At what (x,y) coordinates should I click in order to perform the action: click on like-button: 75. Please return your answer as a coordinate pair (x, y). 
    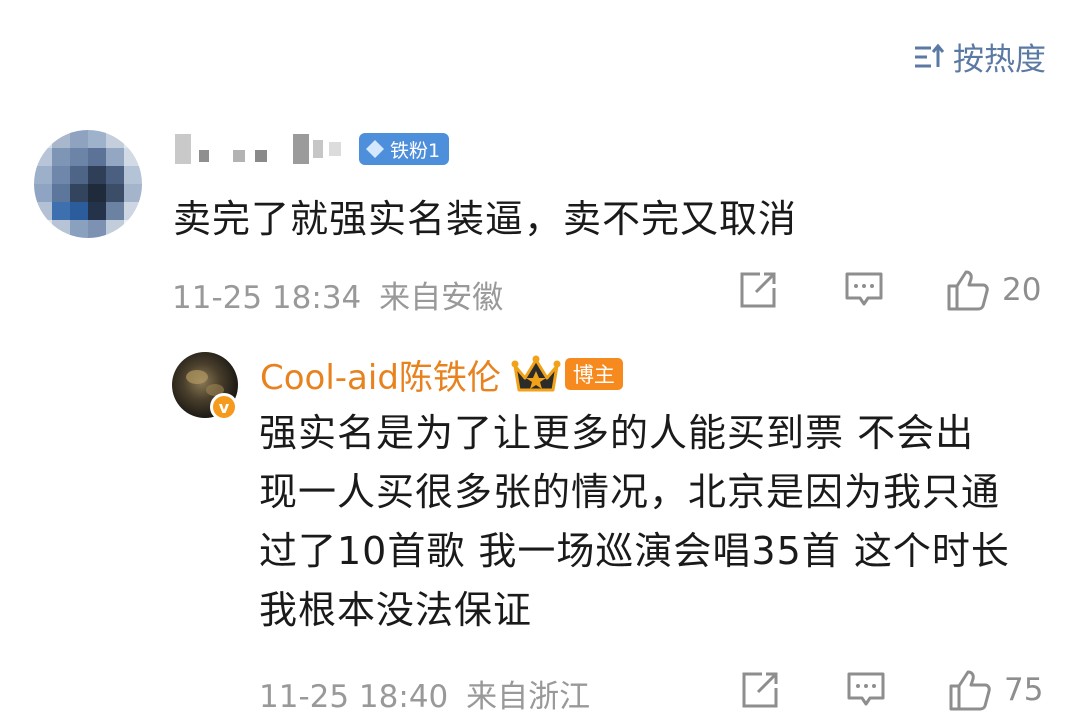
    Looking at the image, I should click on (995, 690).